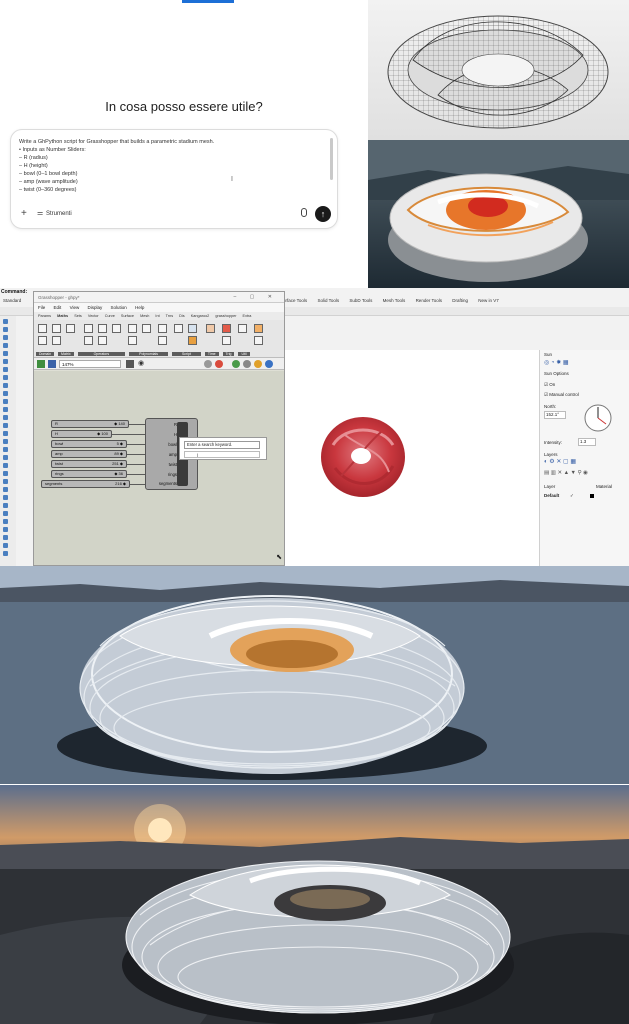 This screenshot has height=1024, width=629. I want to click on menu-help: Help, so click(139, 307).